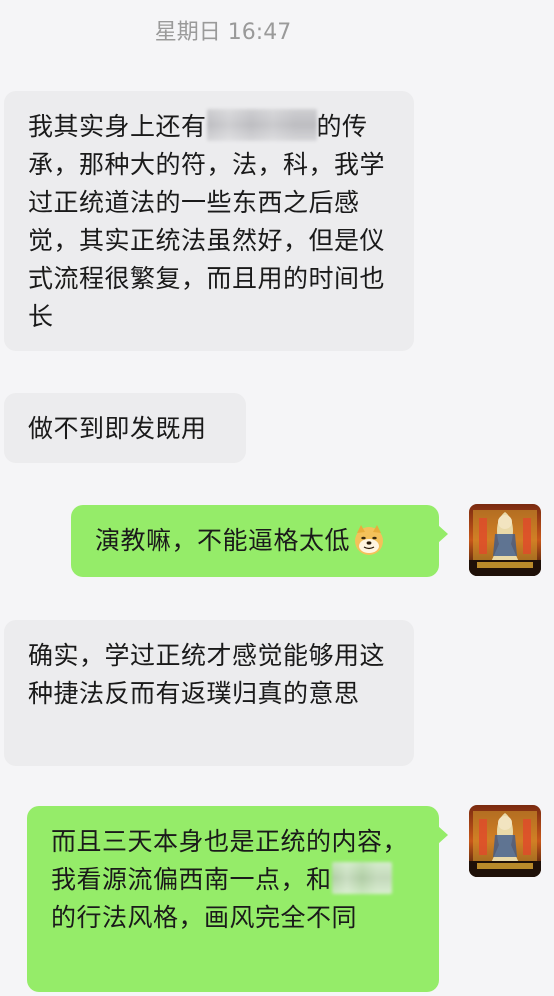  I want to click on message-text: 做不到即发既用, so click(117, 428).